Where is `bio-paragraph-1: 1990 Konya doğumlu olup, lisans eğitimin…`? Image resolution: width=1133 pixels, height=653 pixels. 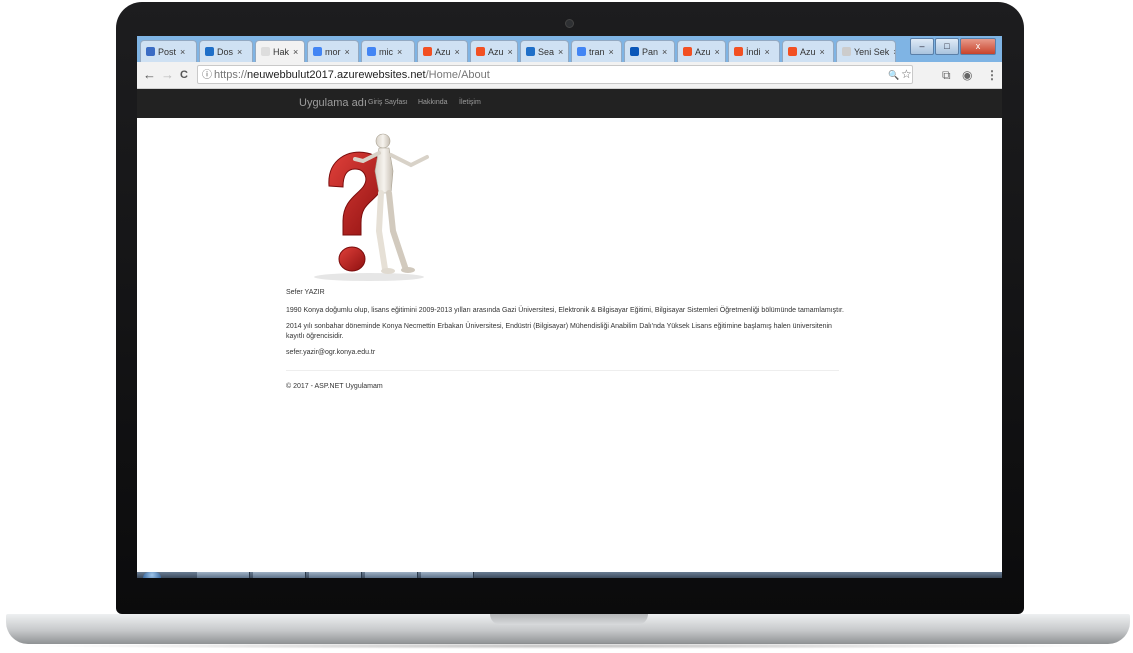 bio-paragraph-1: 1990 Konya doğumlu olup, lisans eğitimin… is located at coordinates (565, 310).